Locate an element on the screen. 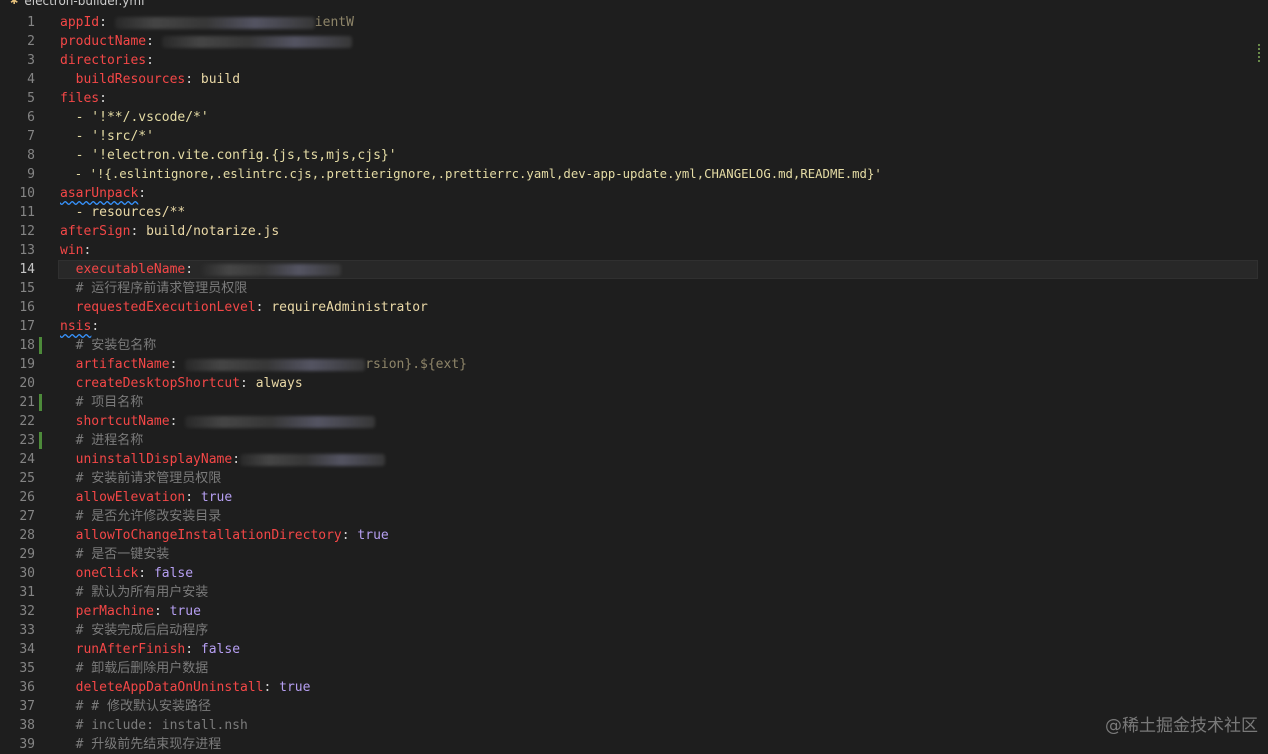 The image size is (1268, 754). line-number: 14 is located at coordinates (27, 269).